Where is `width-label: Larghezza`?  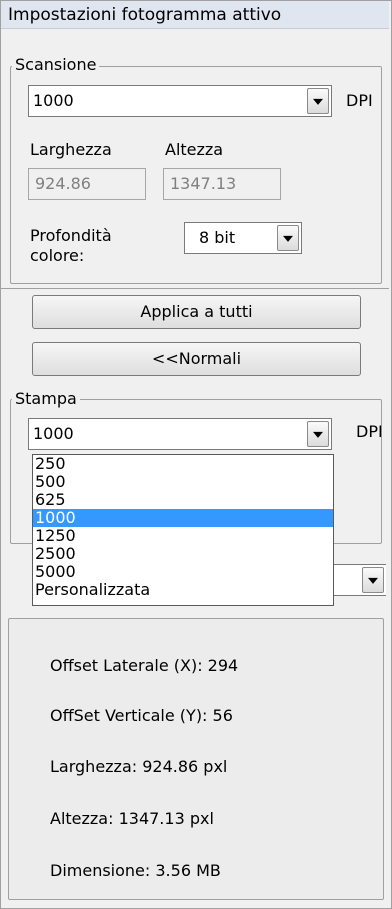
width-label: Larghezza is located at coordinates (71, 149).